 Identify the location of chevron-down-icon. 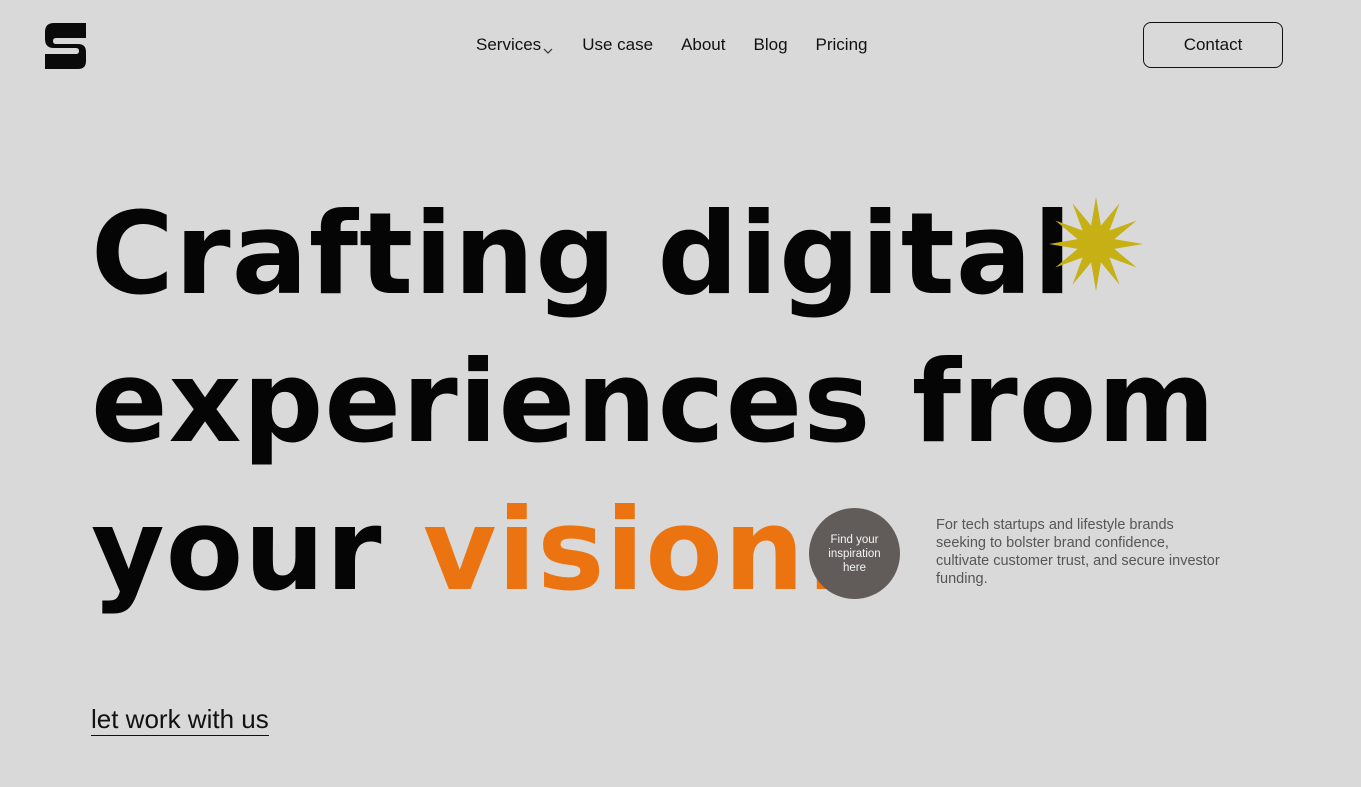
(548, 47).